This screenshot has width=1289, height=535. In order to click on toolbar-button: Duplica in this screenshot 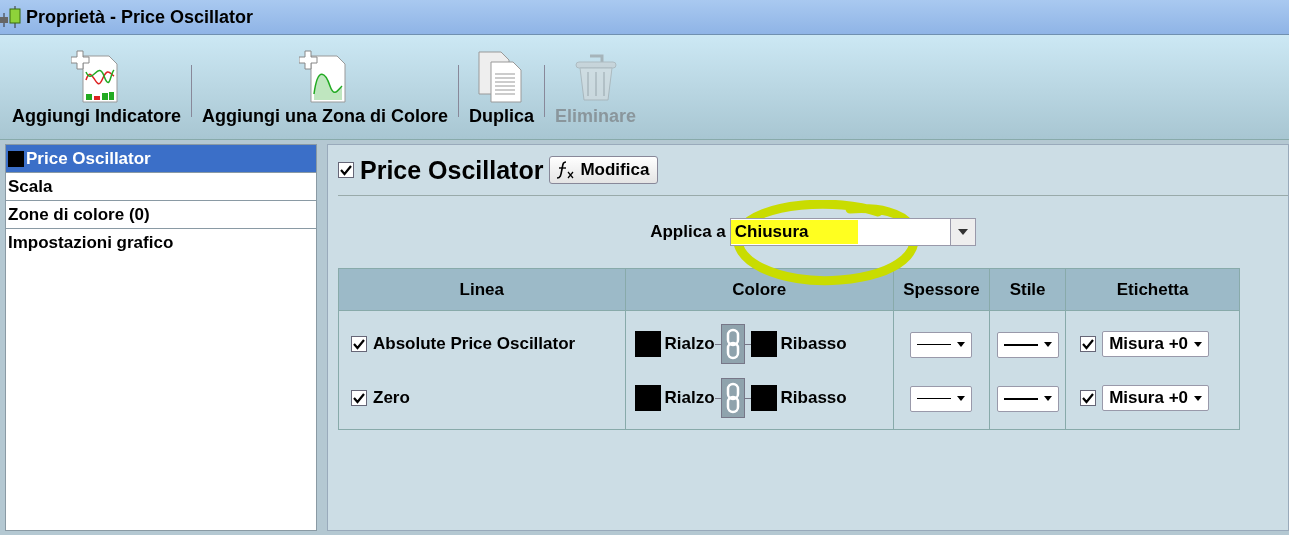, I will do `click(501, 88)`.